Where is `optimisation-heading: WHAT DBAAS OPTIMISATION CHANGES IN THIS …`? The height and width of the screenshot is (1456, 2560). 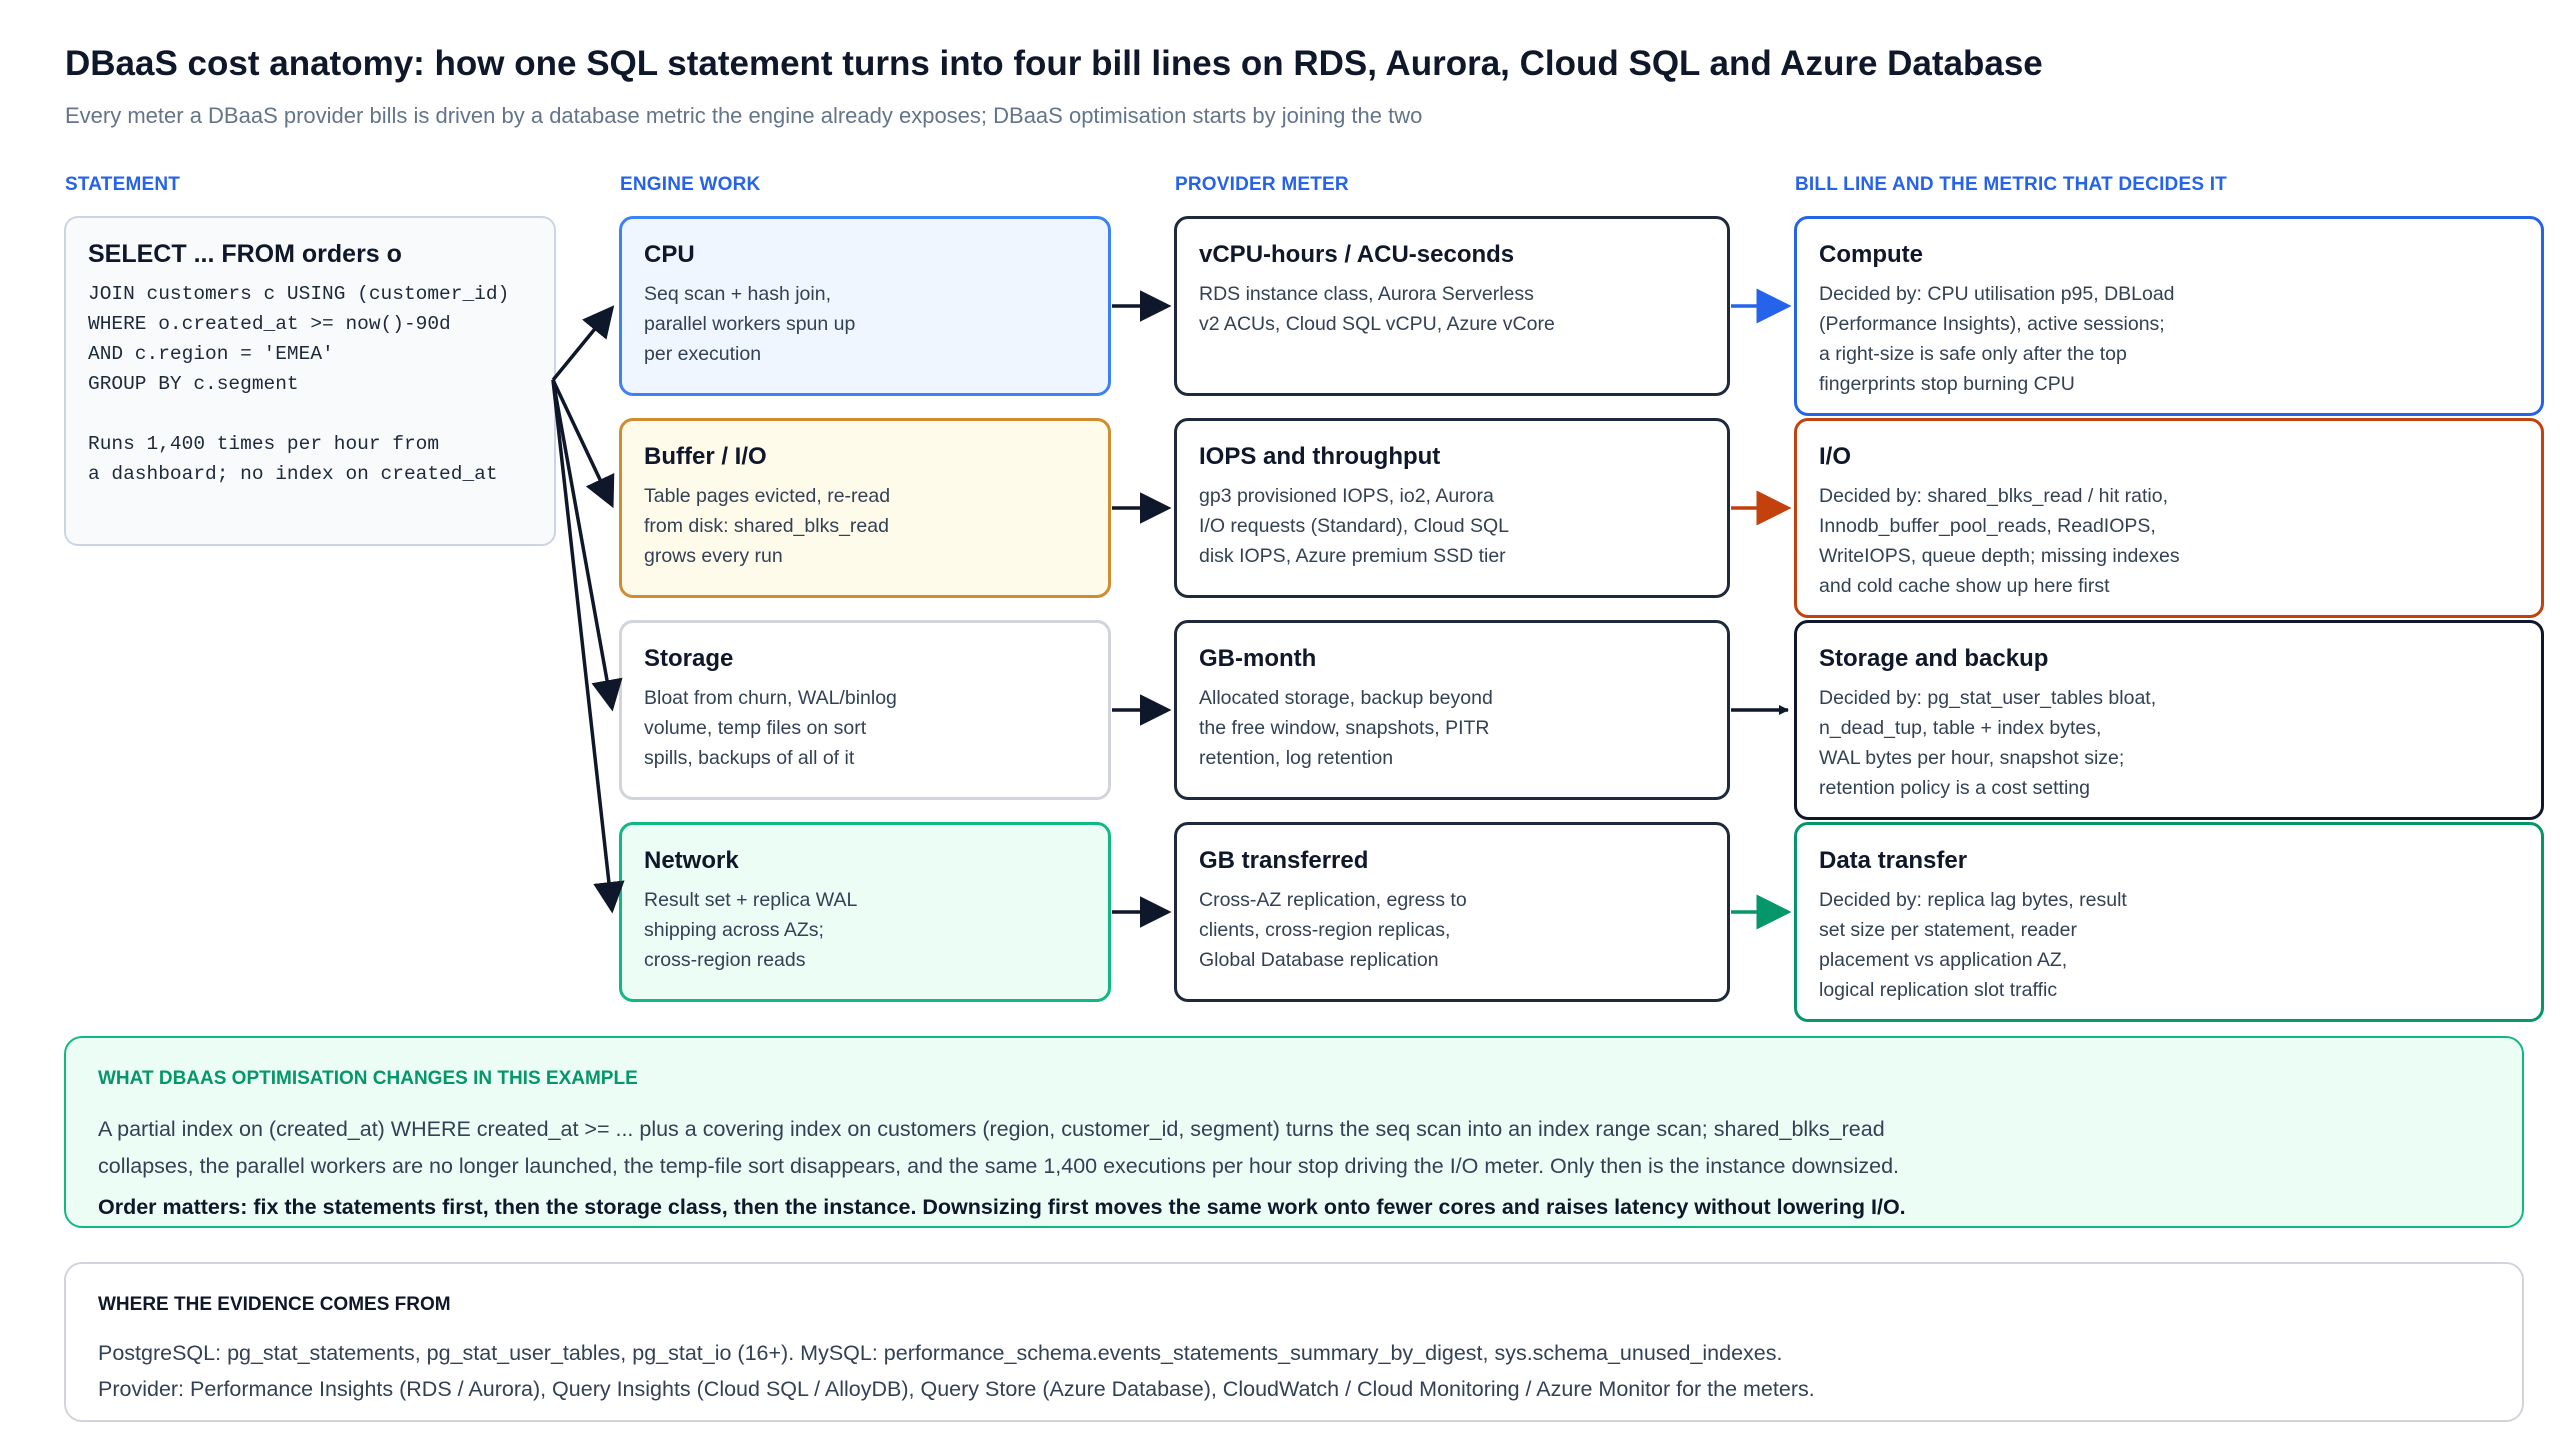
optimisation-heading: WHAT DBAAS OPTIMISATION CHANGES IN THIS … is located at coordinates (368, 1078).